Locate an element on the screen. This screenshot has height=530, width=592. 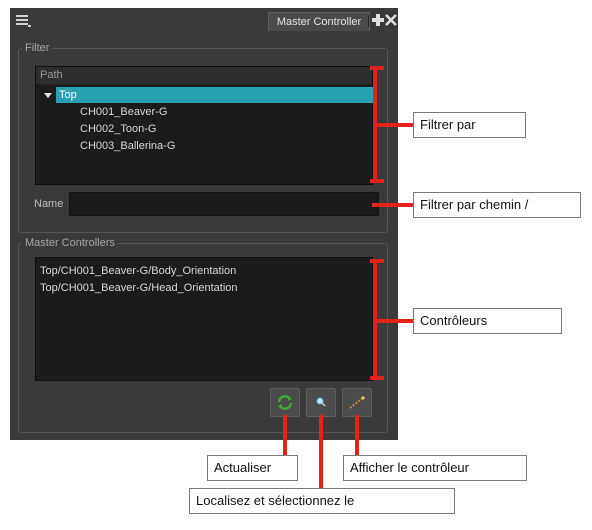
name-label: Name is located at coordinates (49, 204).